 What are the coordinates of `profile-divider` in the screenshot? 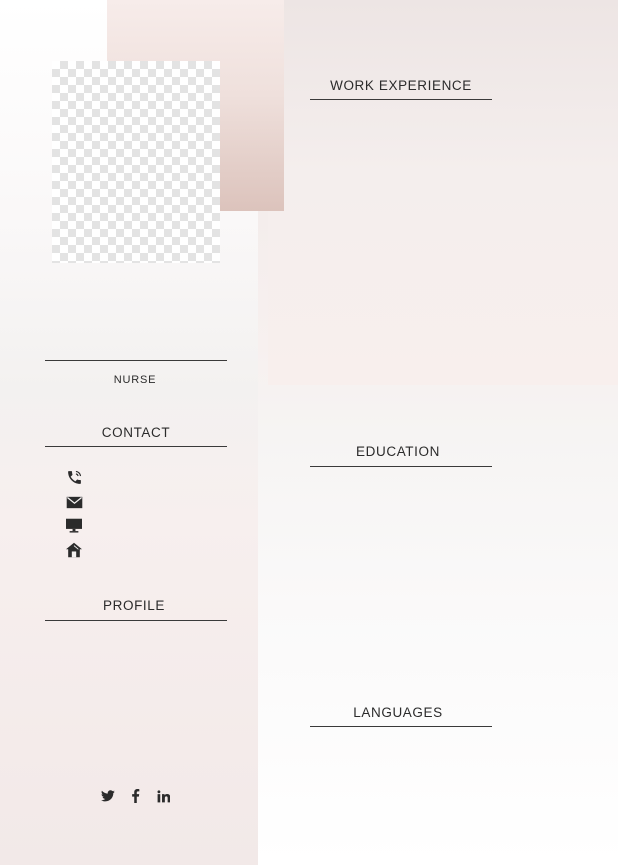 It's located at (136, 620).